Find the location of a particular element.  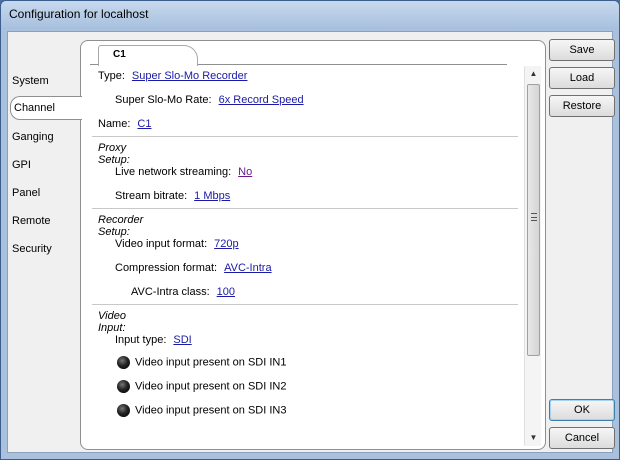

sidebar-item-label: Channel is located at coordinates (34, 108).